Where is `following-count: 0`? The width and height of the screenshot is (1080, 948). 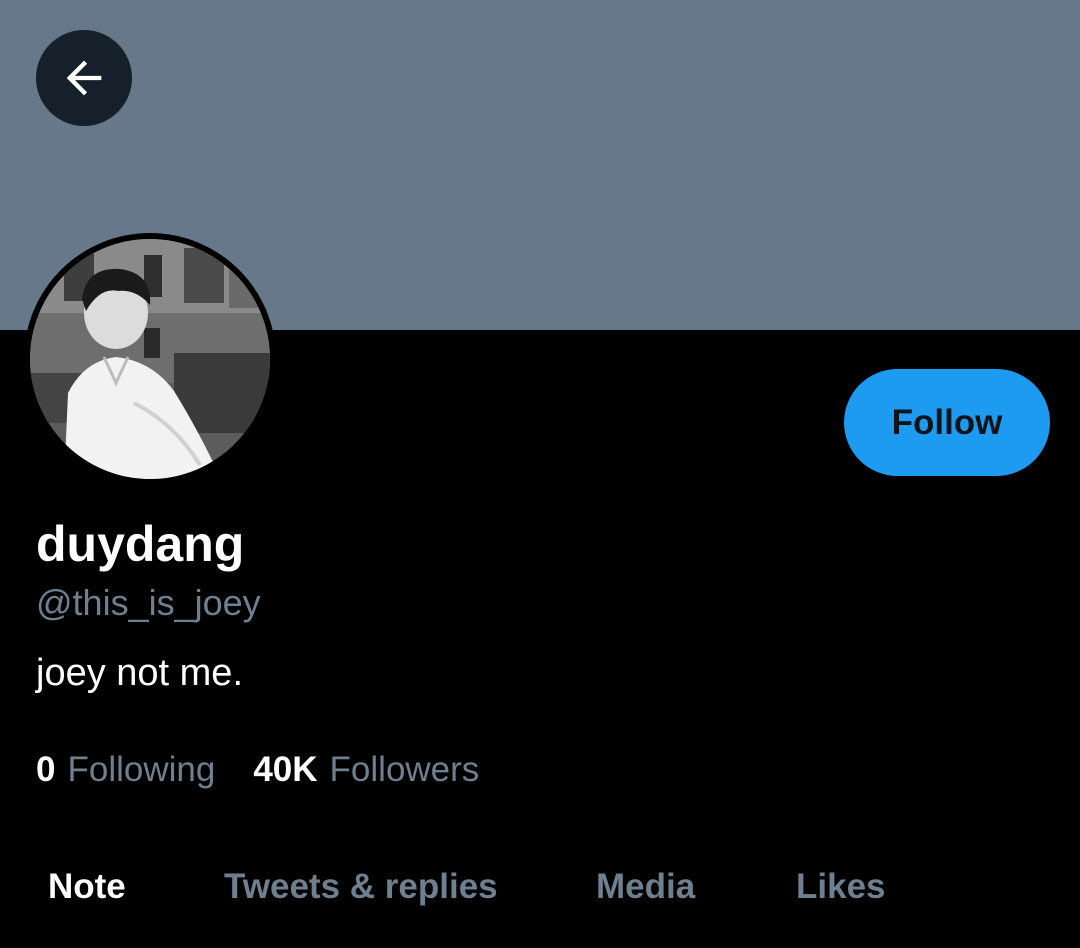
following-count: 0 is located at coordinates (46, 769).